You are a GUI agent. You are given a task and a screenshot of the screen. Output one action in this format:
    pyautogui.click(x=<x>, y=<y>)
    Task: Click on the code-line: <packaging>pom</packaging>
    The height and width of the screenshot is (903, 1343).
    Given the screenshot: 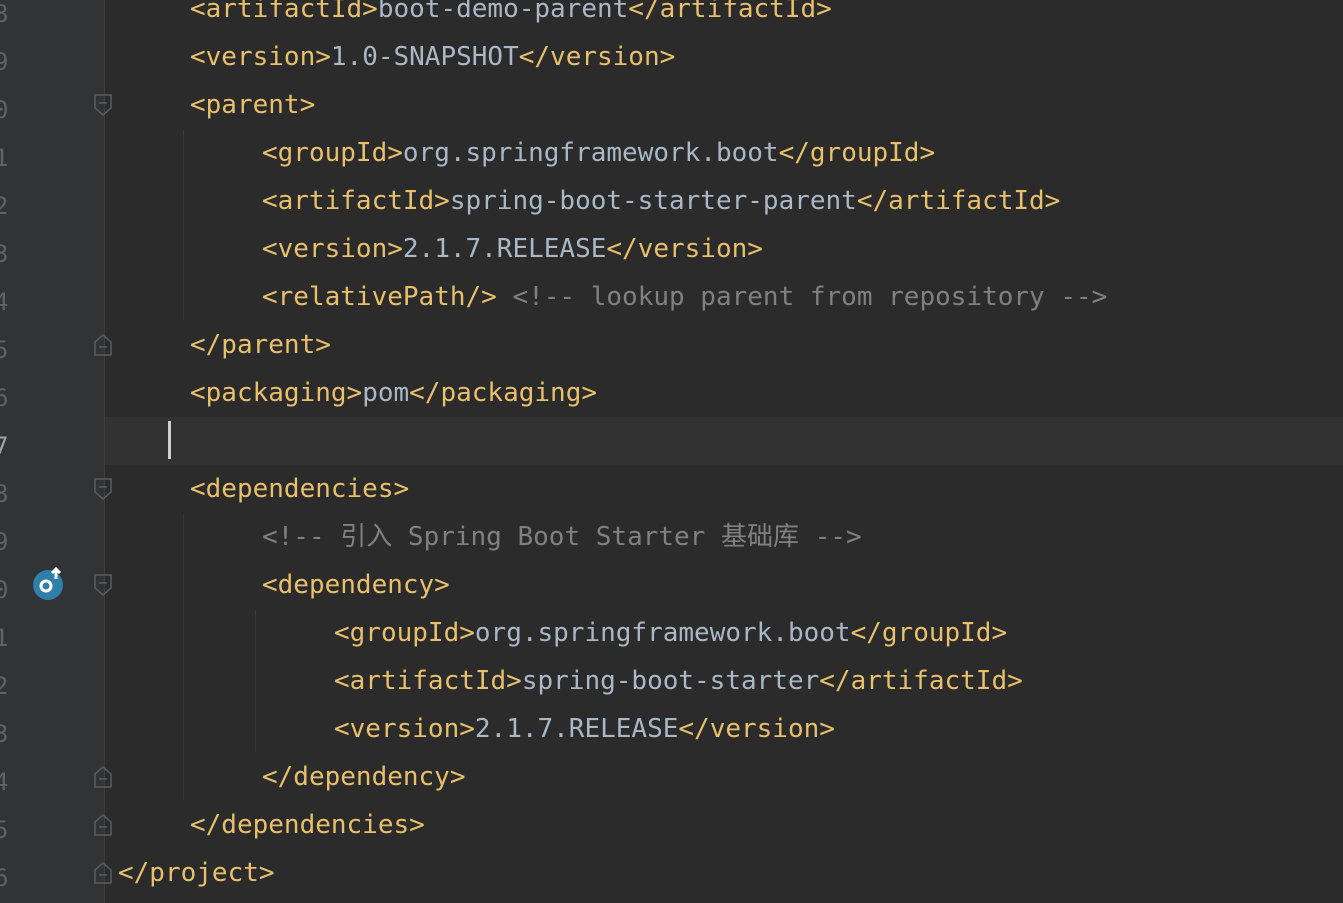 What is the action you would take?
    pyautogui.click(x=393, y=393)
    